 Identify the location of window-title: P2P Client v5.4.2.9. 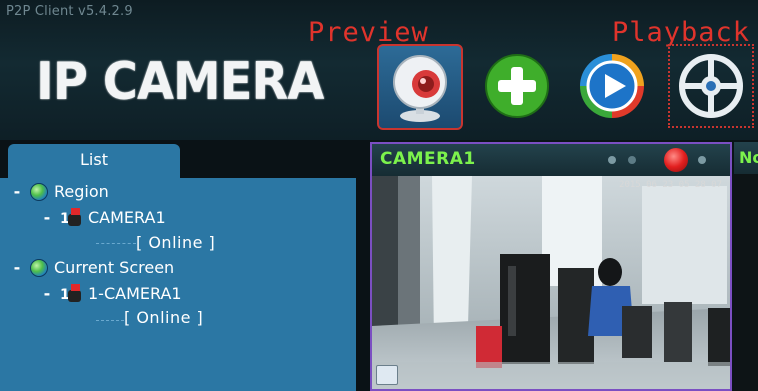
(69, 11).